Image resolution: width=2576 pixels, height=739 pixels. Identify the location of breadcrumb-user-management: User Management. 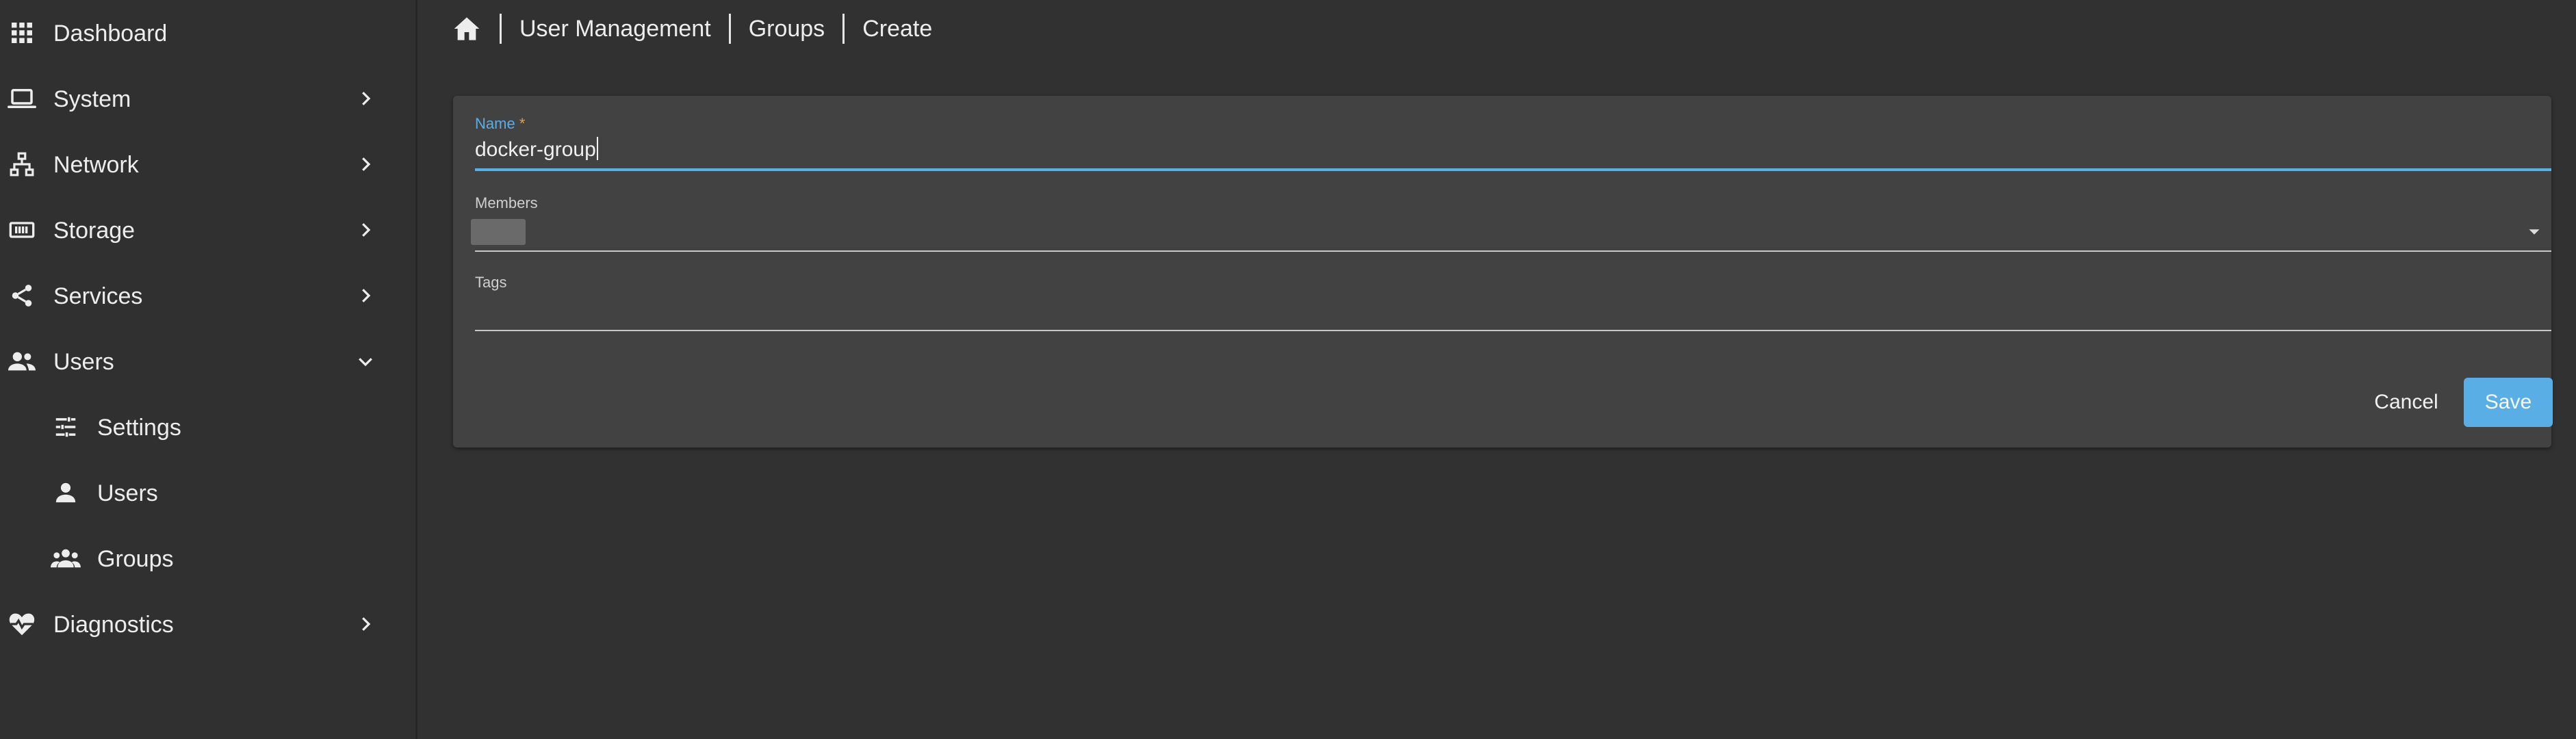
(615, 29).